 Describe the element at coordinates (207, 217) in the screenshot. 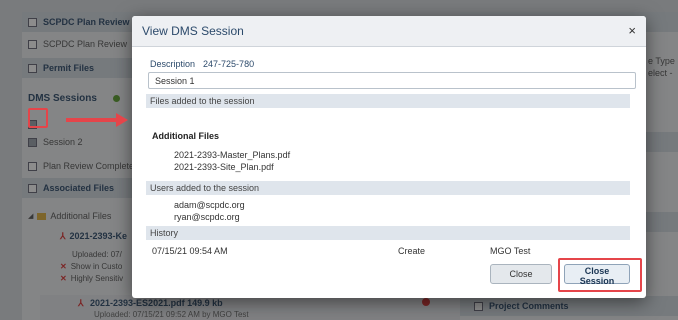

I see `user-item: ryan@scpdc.org` at that location.